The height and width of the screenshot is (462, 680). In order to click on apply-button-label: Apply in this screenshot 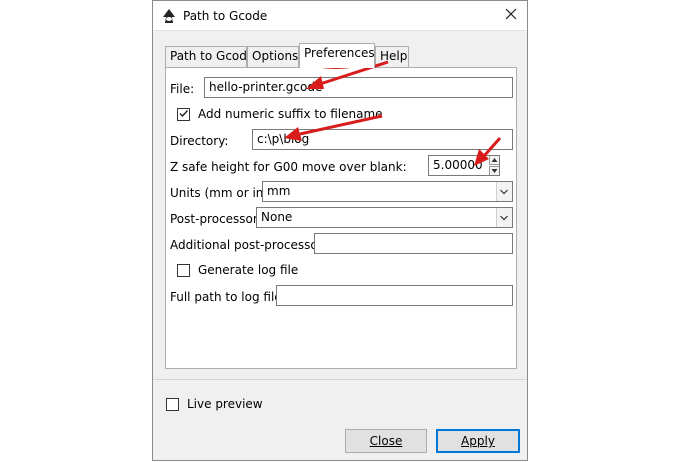, I will do `click(478, 441)`.